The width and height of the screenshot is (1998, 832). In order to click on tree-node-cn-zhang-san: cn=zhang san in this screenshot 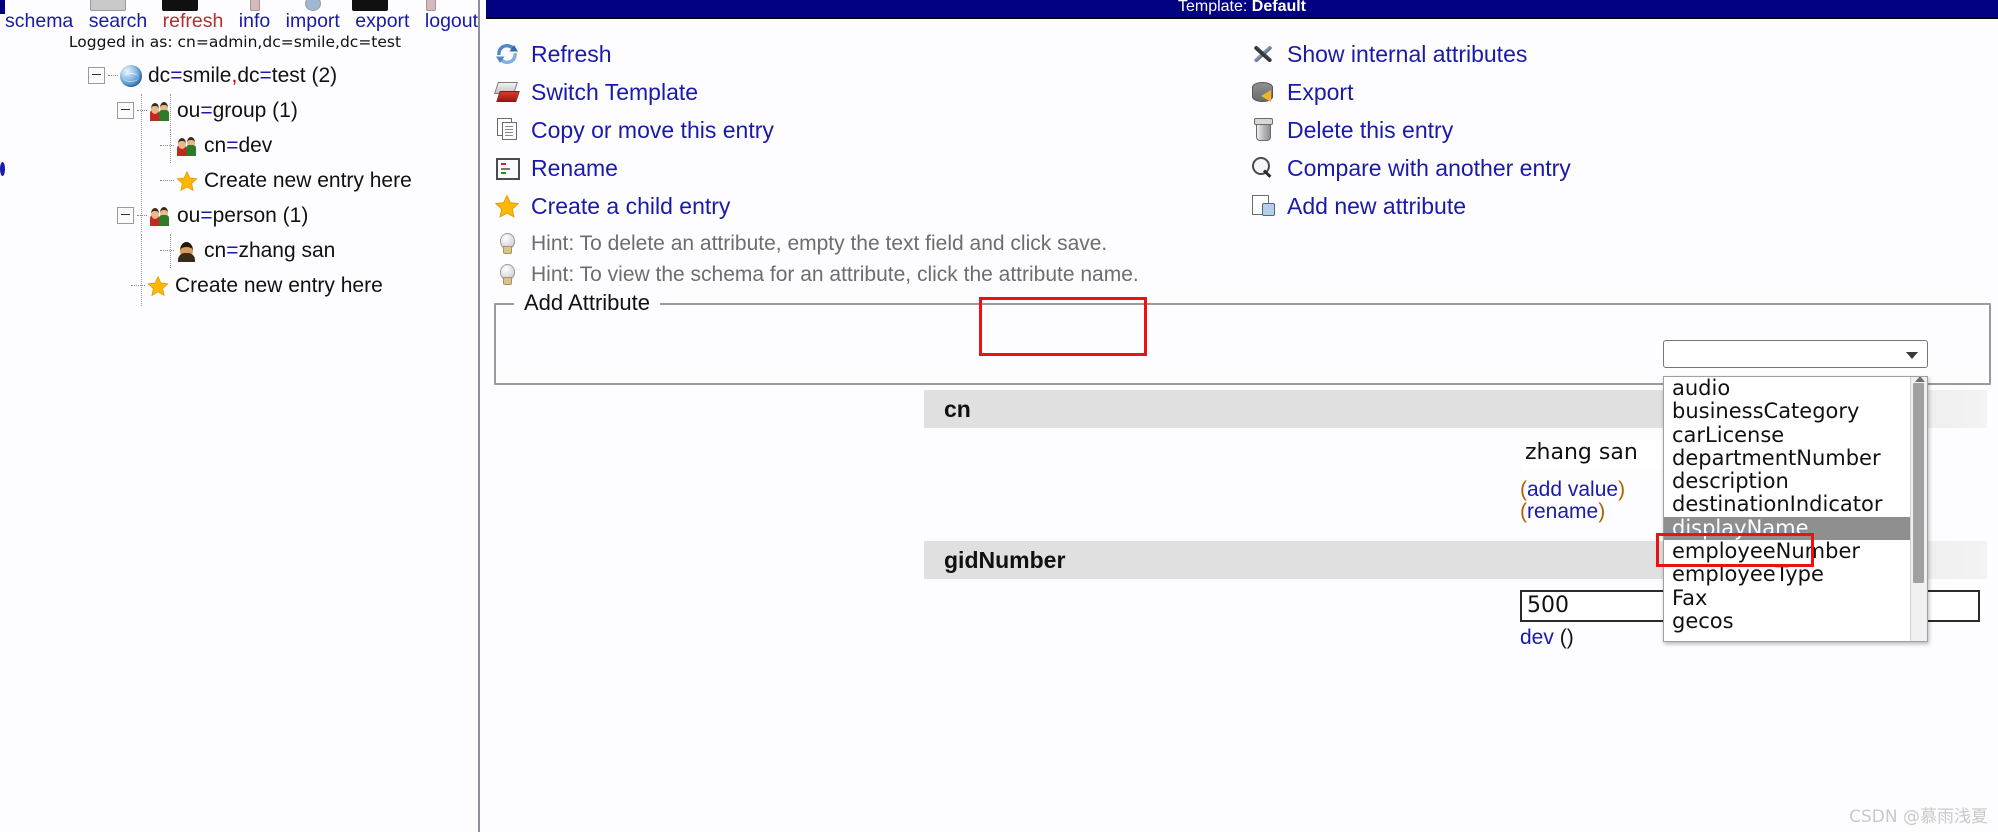, I will do `click(239, 250)`.